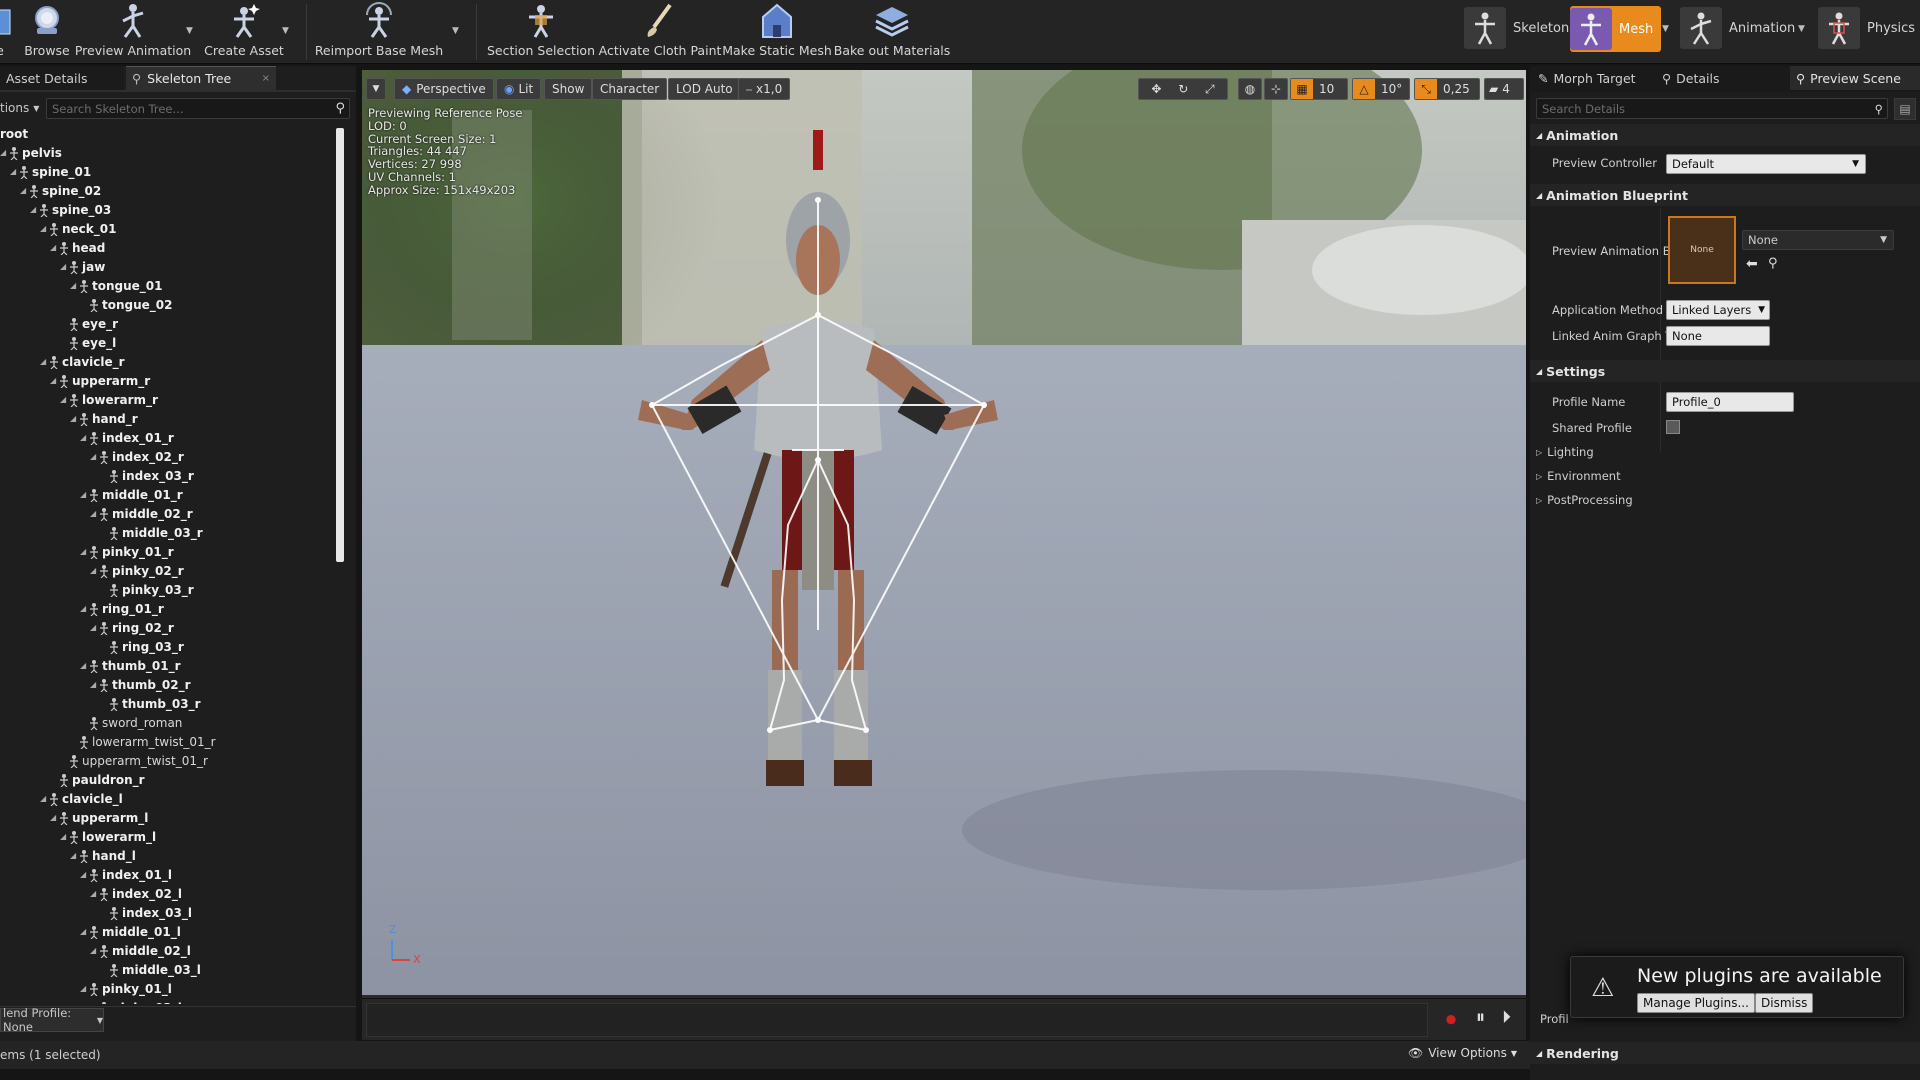 This screenshot has height=1080, width=1920. Describe the element at coordinates (1462, 1053) in the screenshot. I see `view-options-button: 👁 View Options ▼` at that location.